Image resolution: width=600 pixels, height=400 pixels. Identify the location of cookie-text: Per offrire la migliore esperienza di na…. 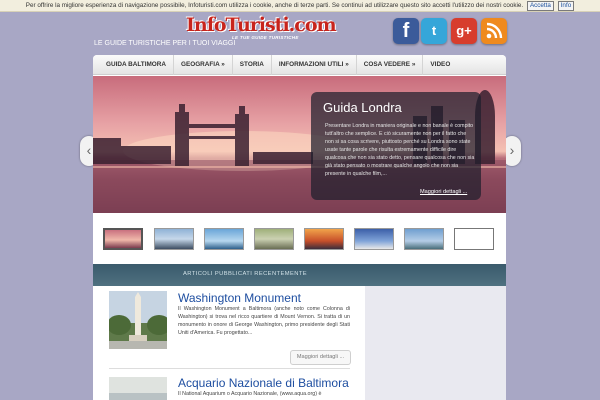
(274, 5).